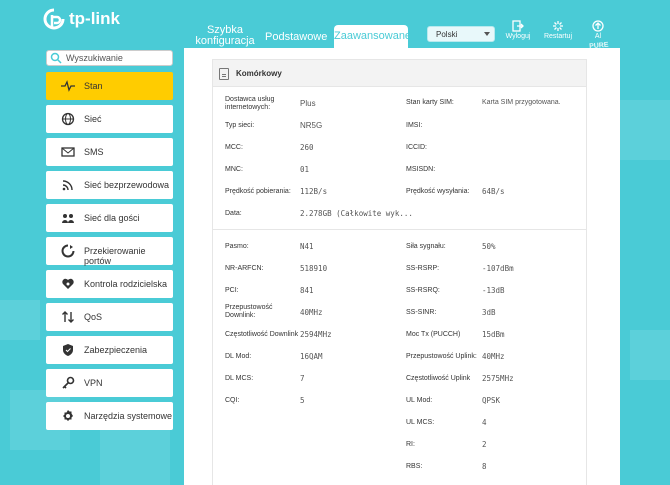  Describe the element at coordinates (232, 400) in the screenshot. I see `cqi-label: CQI:` at that location.